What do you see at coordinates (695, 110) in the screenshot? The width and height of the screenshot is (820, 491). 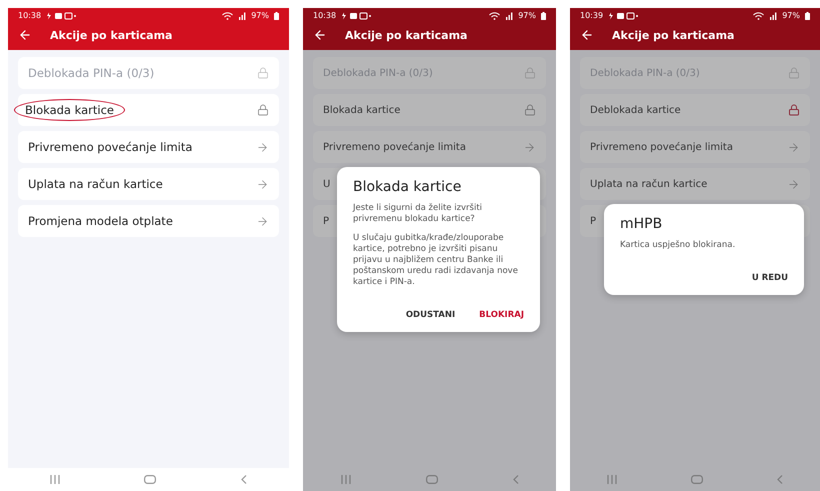 I see `menu-item: Deblokada kartice` at bounding box center [695, 110].